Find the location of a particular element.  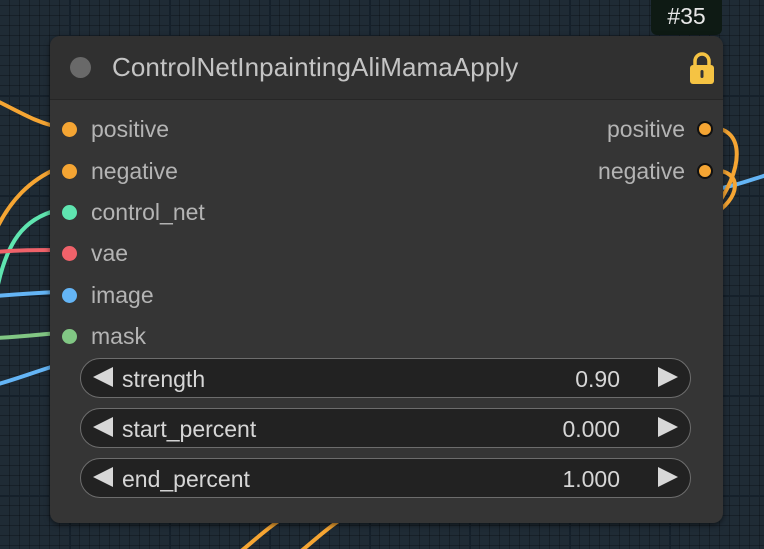

input-slot-image: image is located at coordinates (108, 295).